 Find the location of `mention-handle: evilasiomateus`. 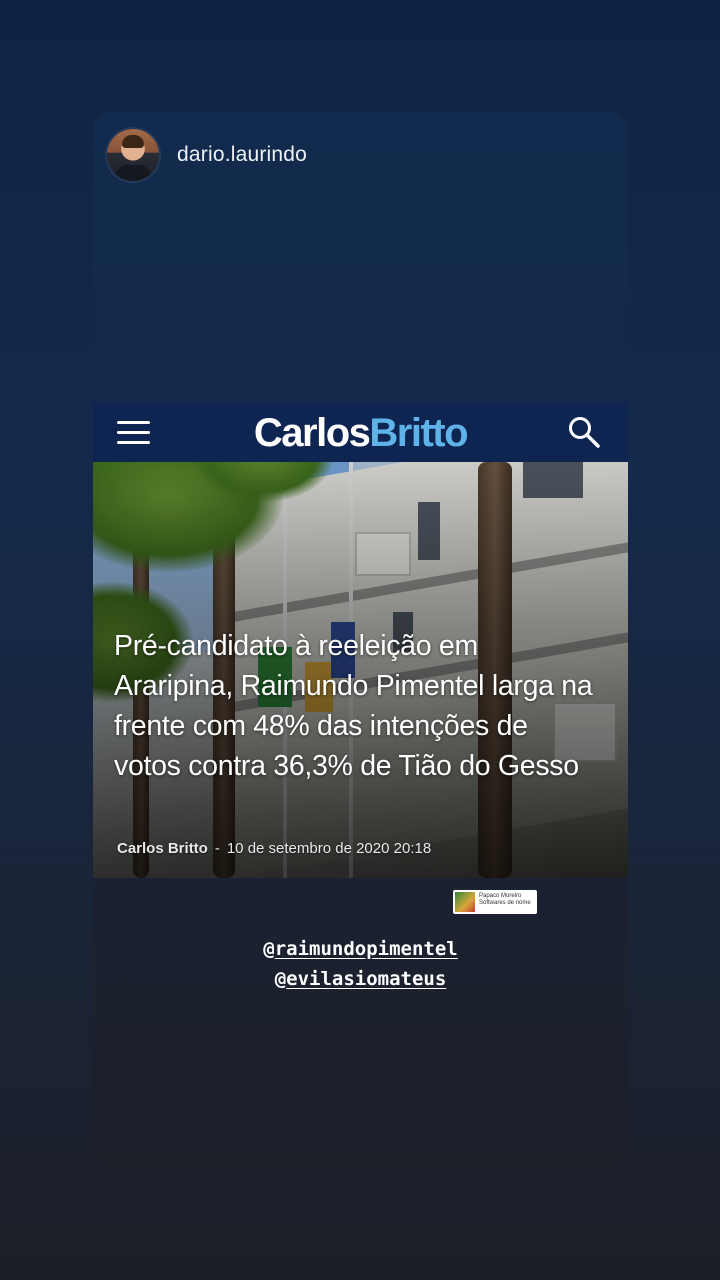

mention-handle: evilasiomateus is located at coordinates (366, 979).